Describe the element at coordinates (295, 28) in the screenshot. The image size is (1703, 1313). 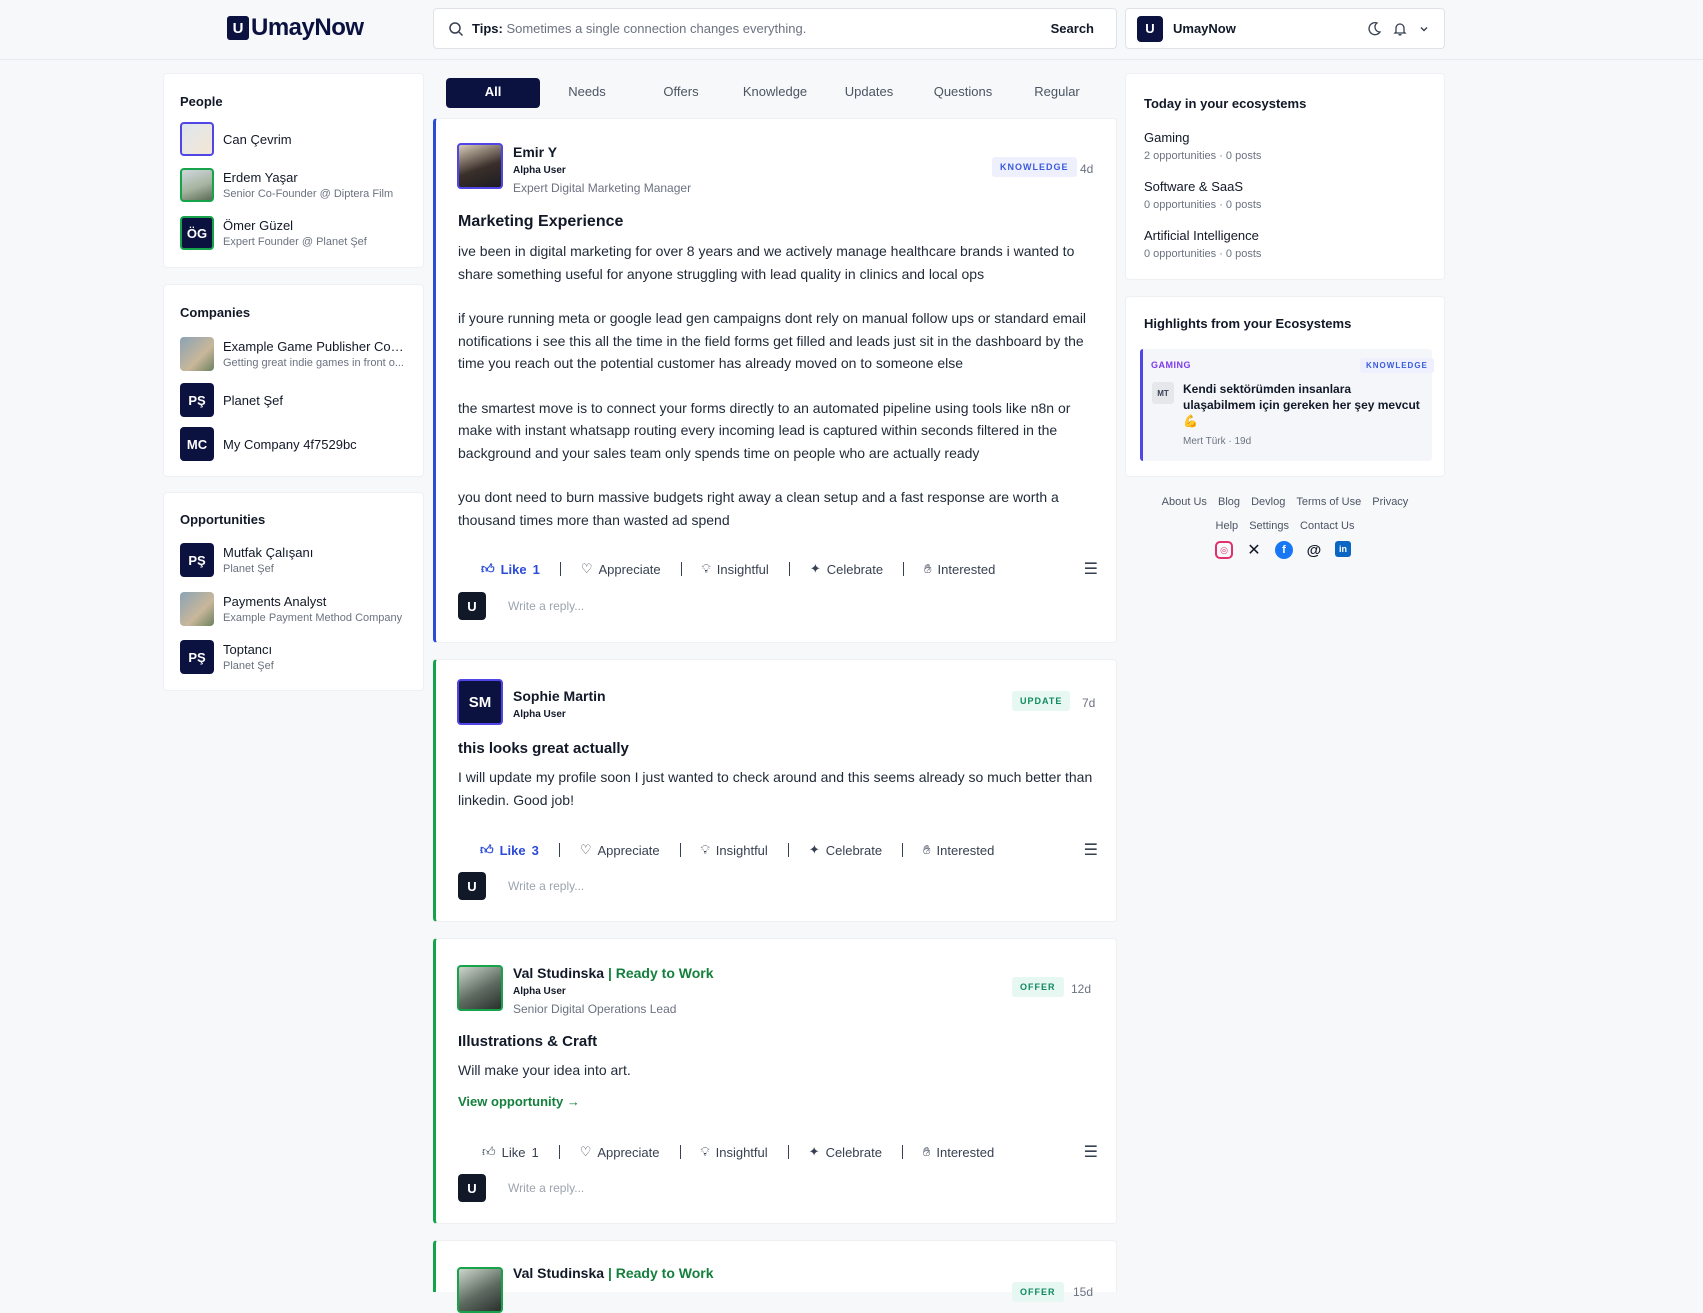
I see `brand-logo: U UmayNow` at that location.